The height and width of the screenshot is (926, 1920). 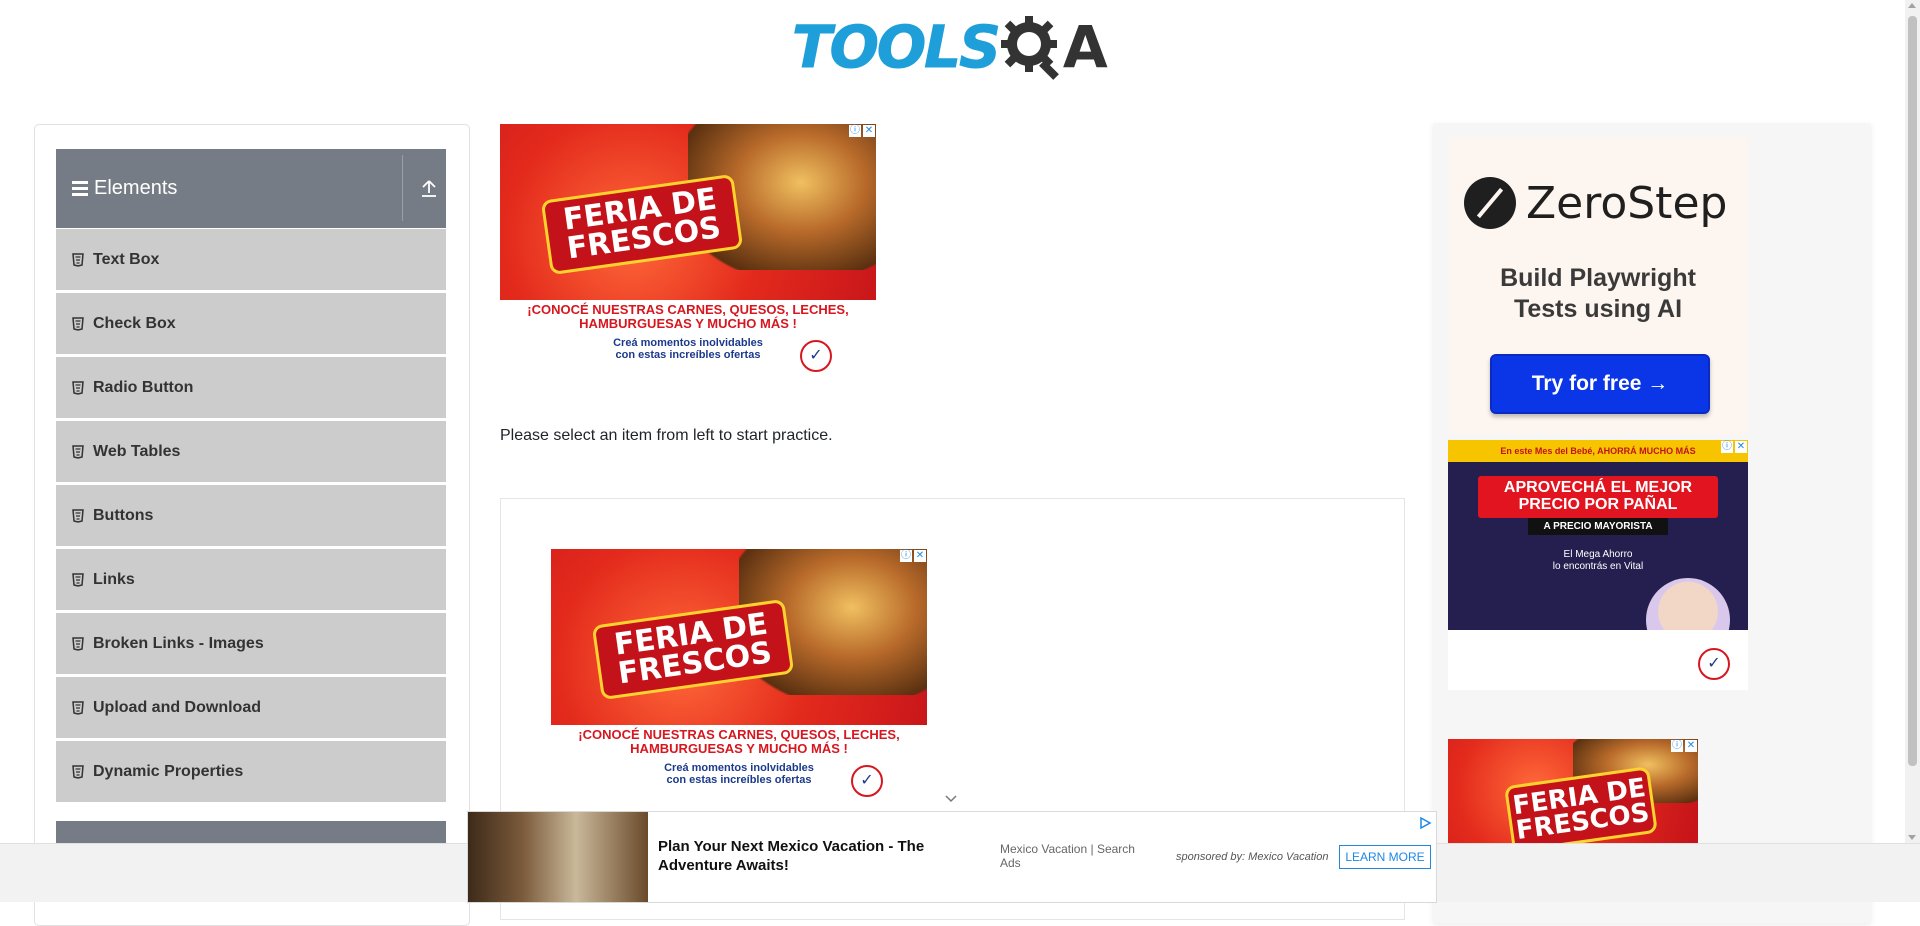 I want to click on feria-ad-right: FERIA DE FRESCOS ⓘ ✕, so click(x=1573, y=794).